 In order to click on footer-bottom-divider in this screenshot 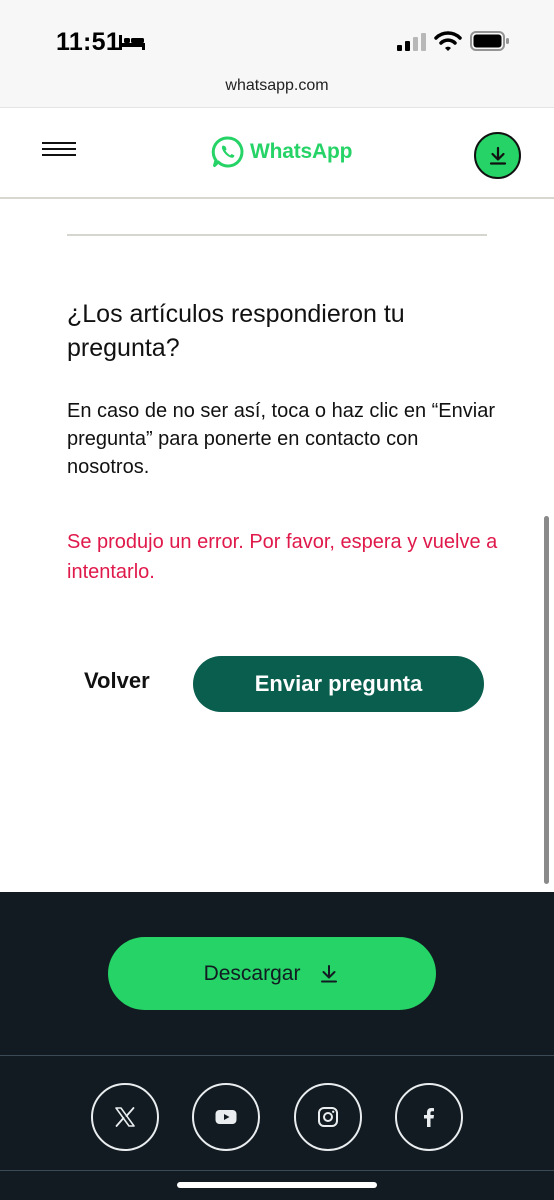, I will do `click(277, 1170)`.